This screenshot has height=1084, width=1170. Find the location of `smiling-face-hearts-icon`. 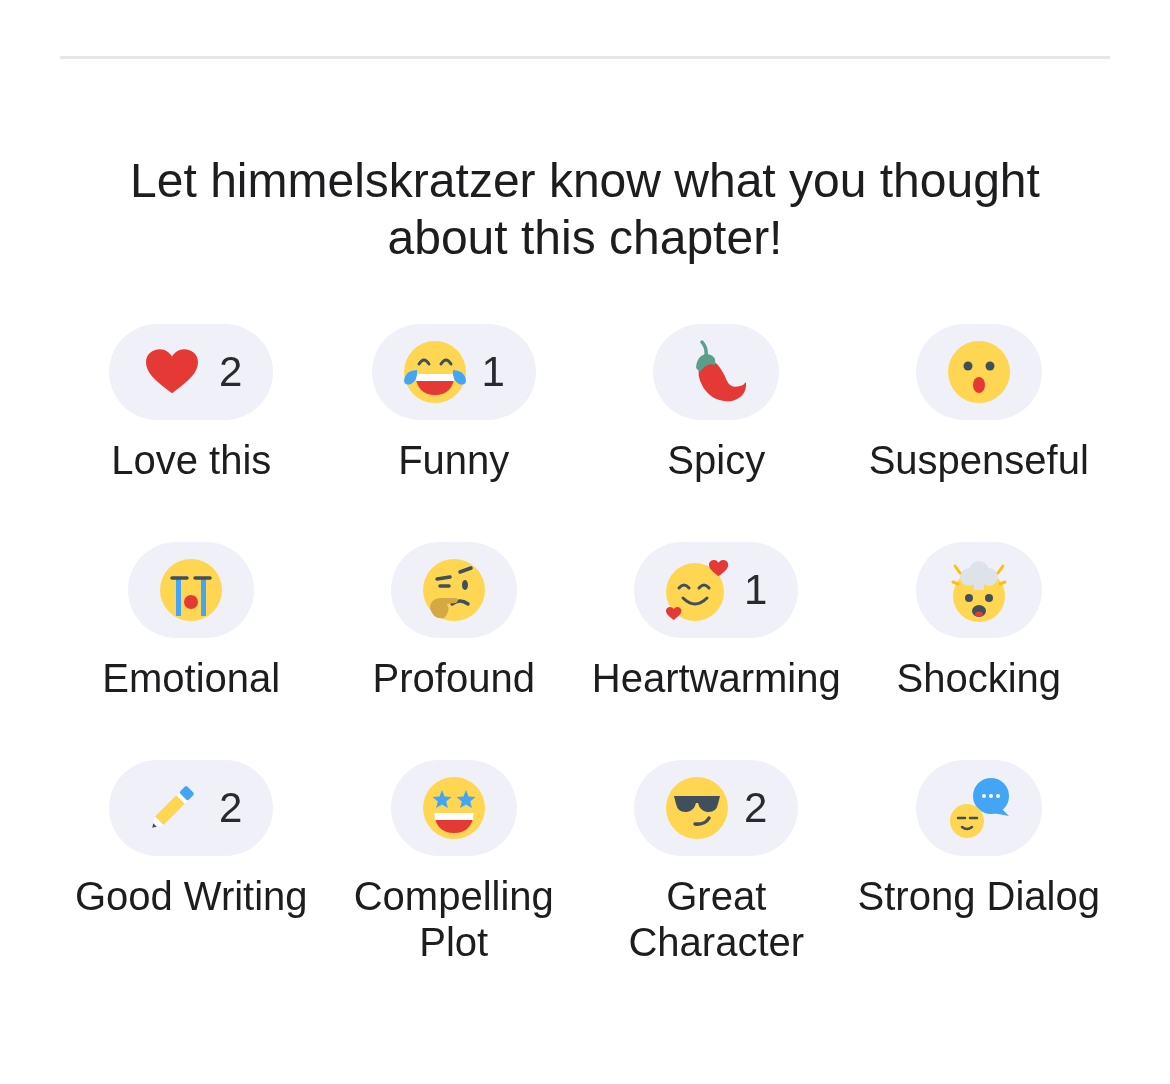

smiling-face-hearts-icon is located at coordinates (697, 590).